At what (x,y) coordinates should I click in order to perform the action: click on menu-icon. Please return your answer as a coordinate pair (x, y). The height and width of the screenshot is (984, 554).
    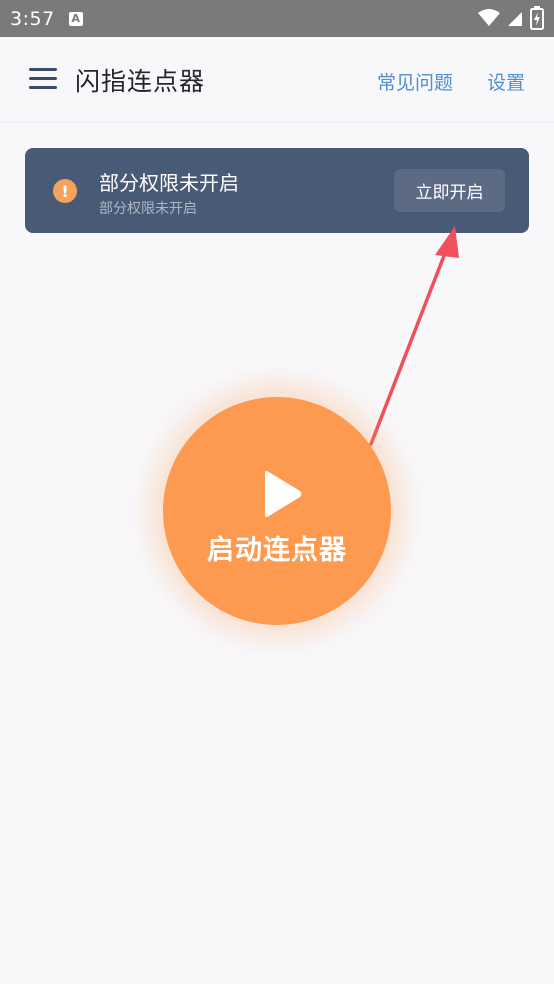
    Looking at the image, I should click on (43, 80).